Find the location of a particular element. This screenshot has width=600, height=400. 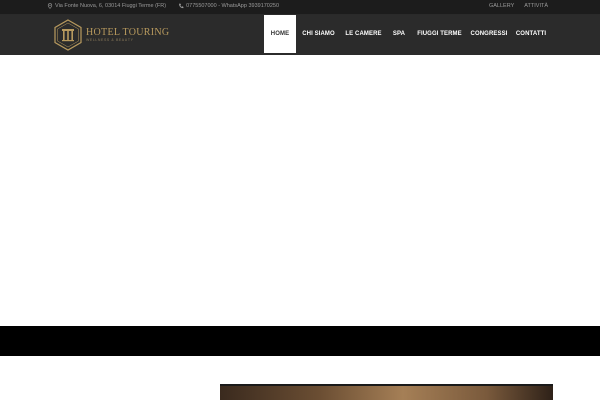

black-band is located at coordinates (300, 341).